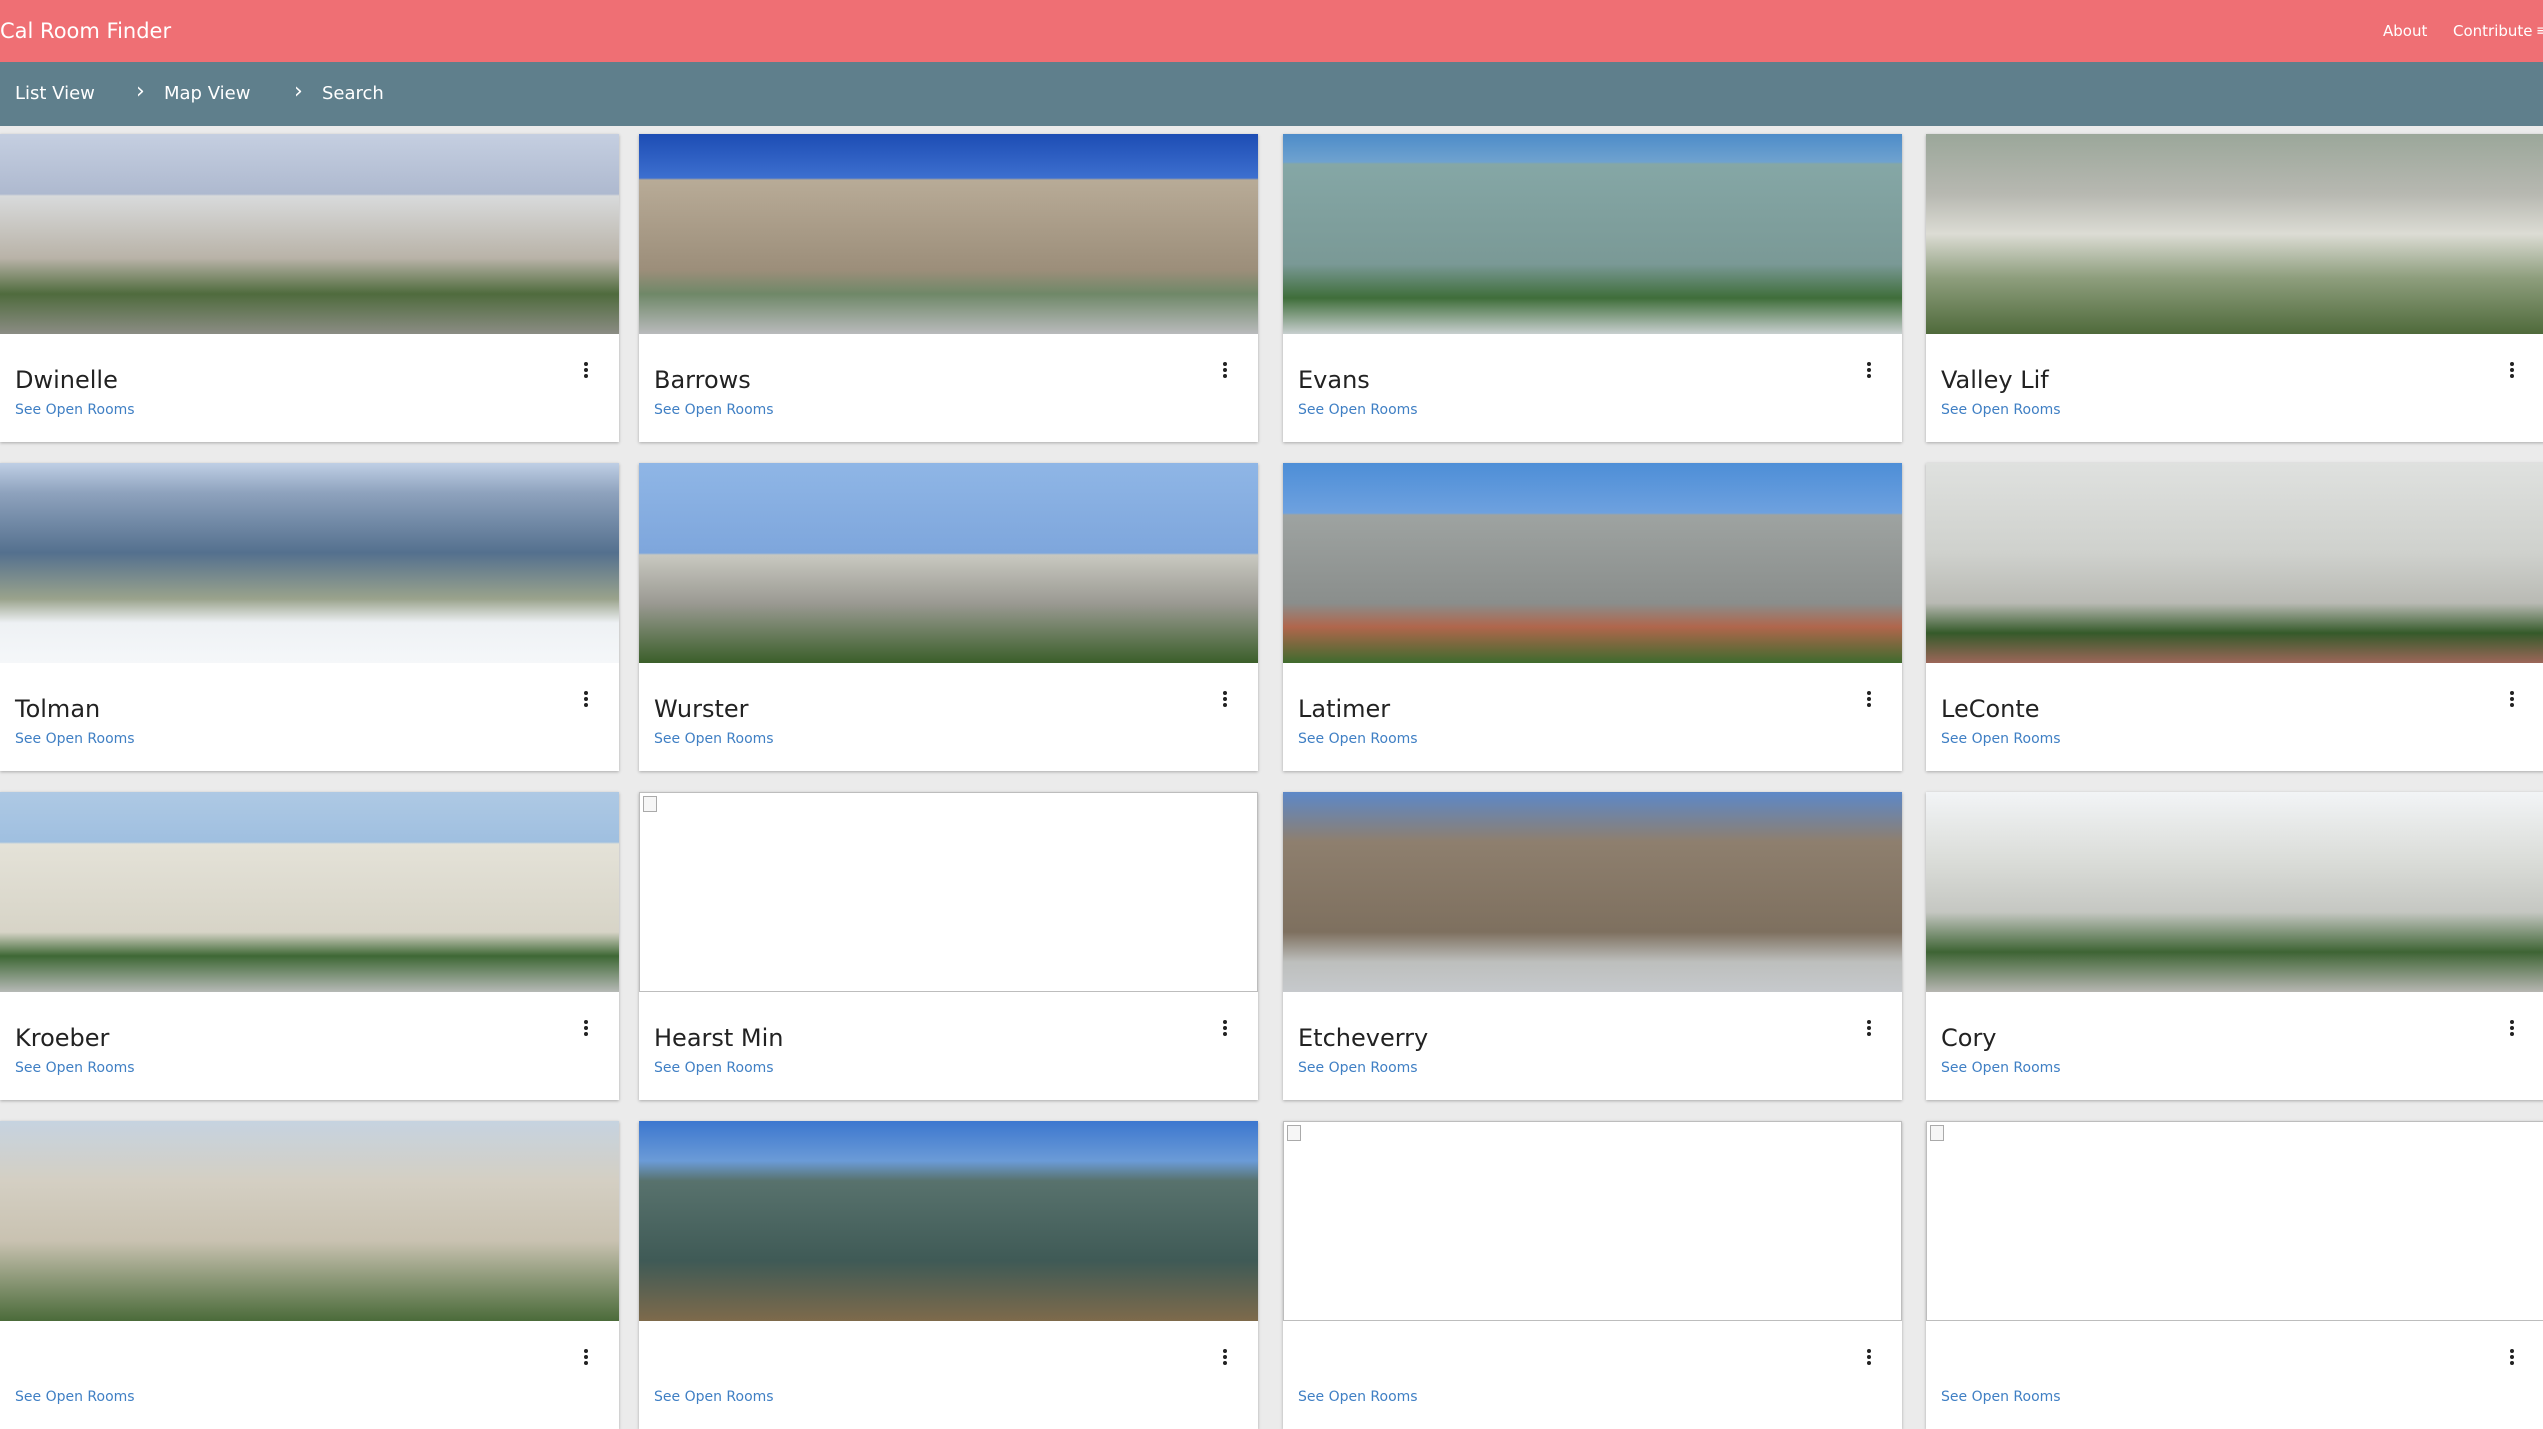 The height and width of the screenshot is (1429, 2543). I want to click on building-card: Latimer See Open Rooms, so click(1592, 617).